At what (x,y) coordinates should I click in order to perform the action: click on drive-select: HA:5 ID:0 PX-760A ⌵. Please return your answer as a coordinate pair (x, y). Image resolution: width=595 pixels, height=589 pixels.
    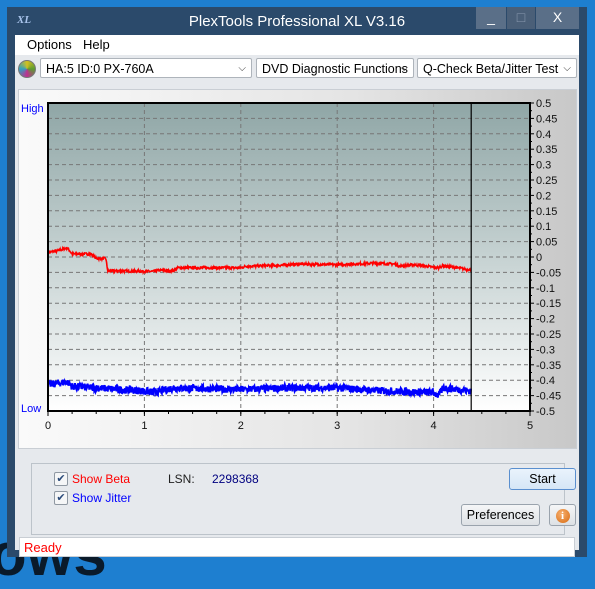
    Looking at the image, I should click on (146, 68).